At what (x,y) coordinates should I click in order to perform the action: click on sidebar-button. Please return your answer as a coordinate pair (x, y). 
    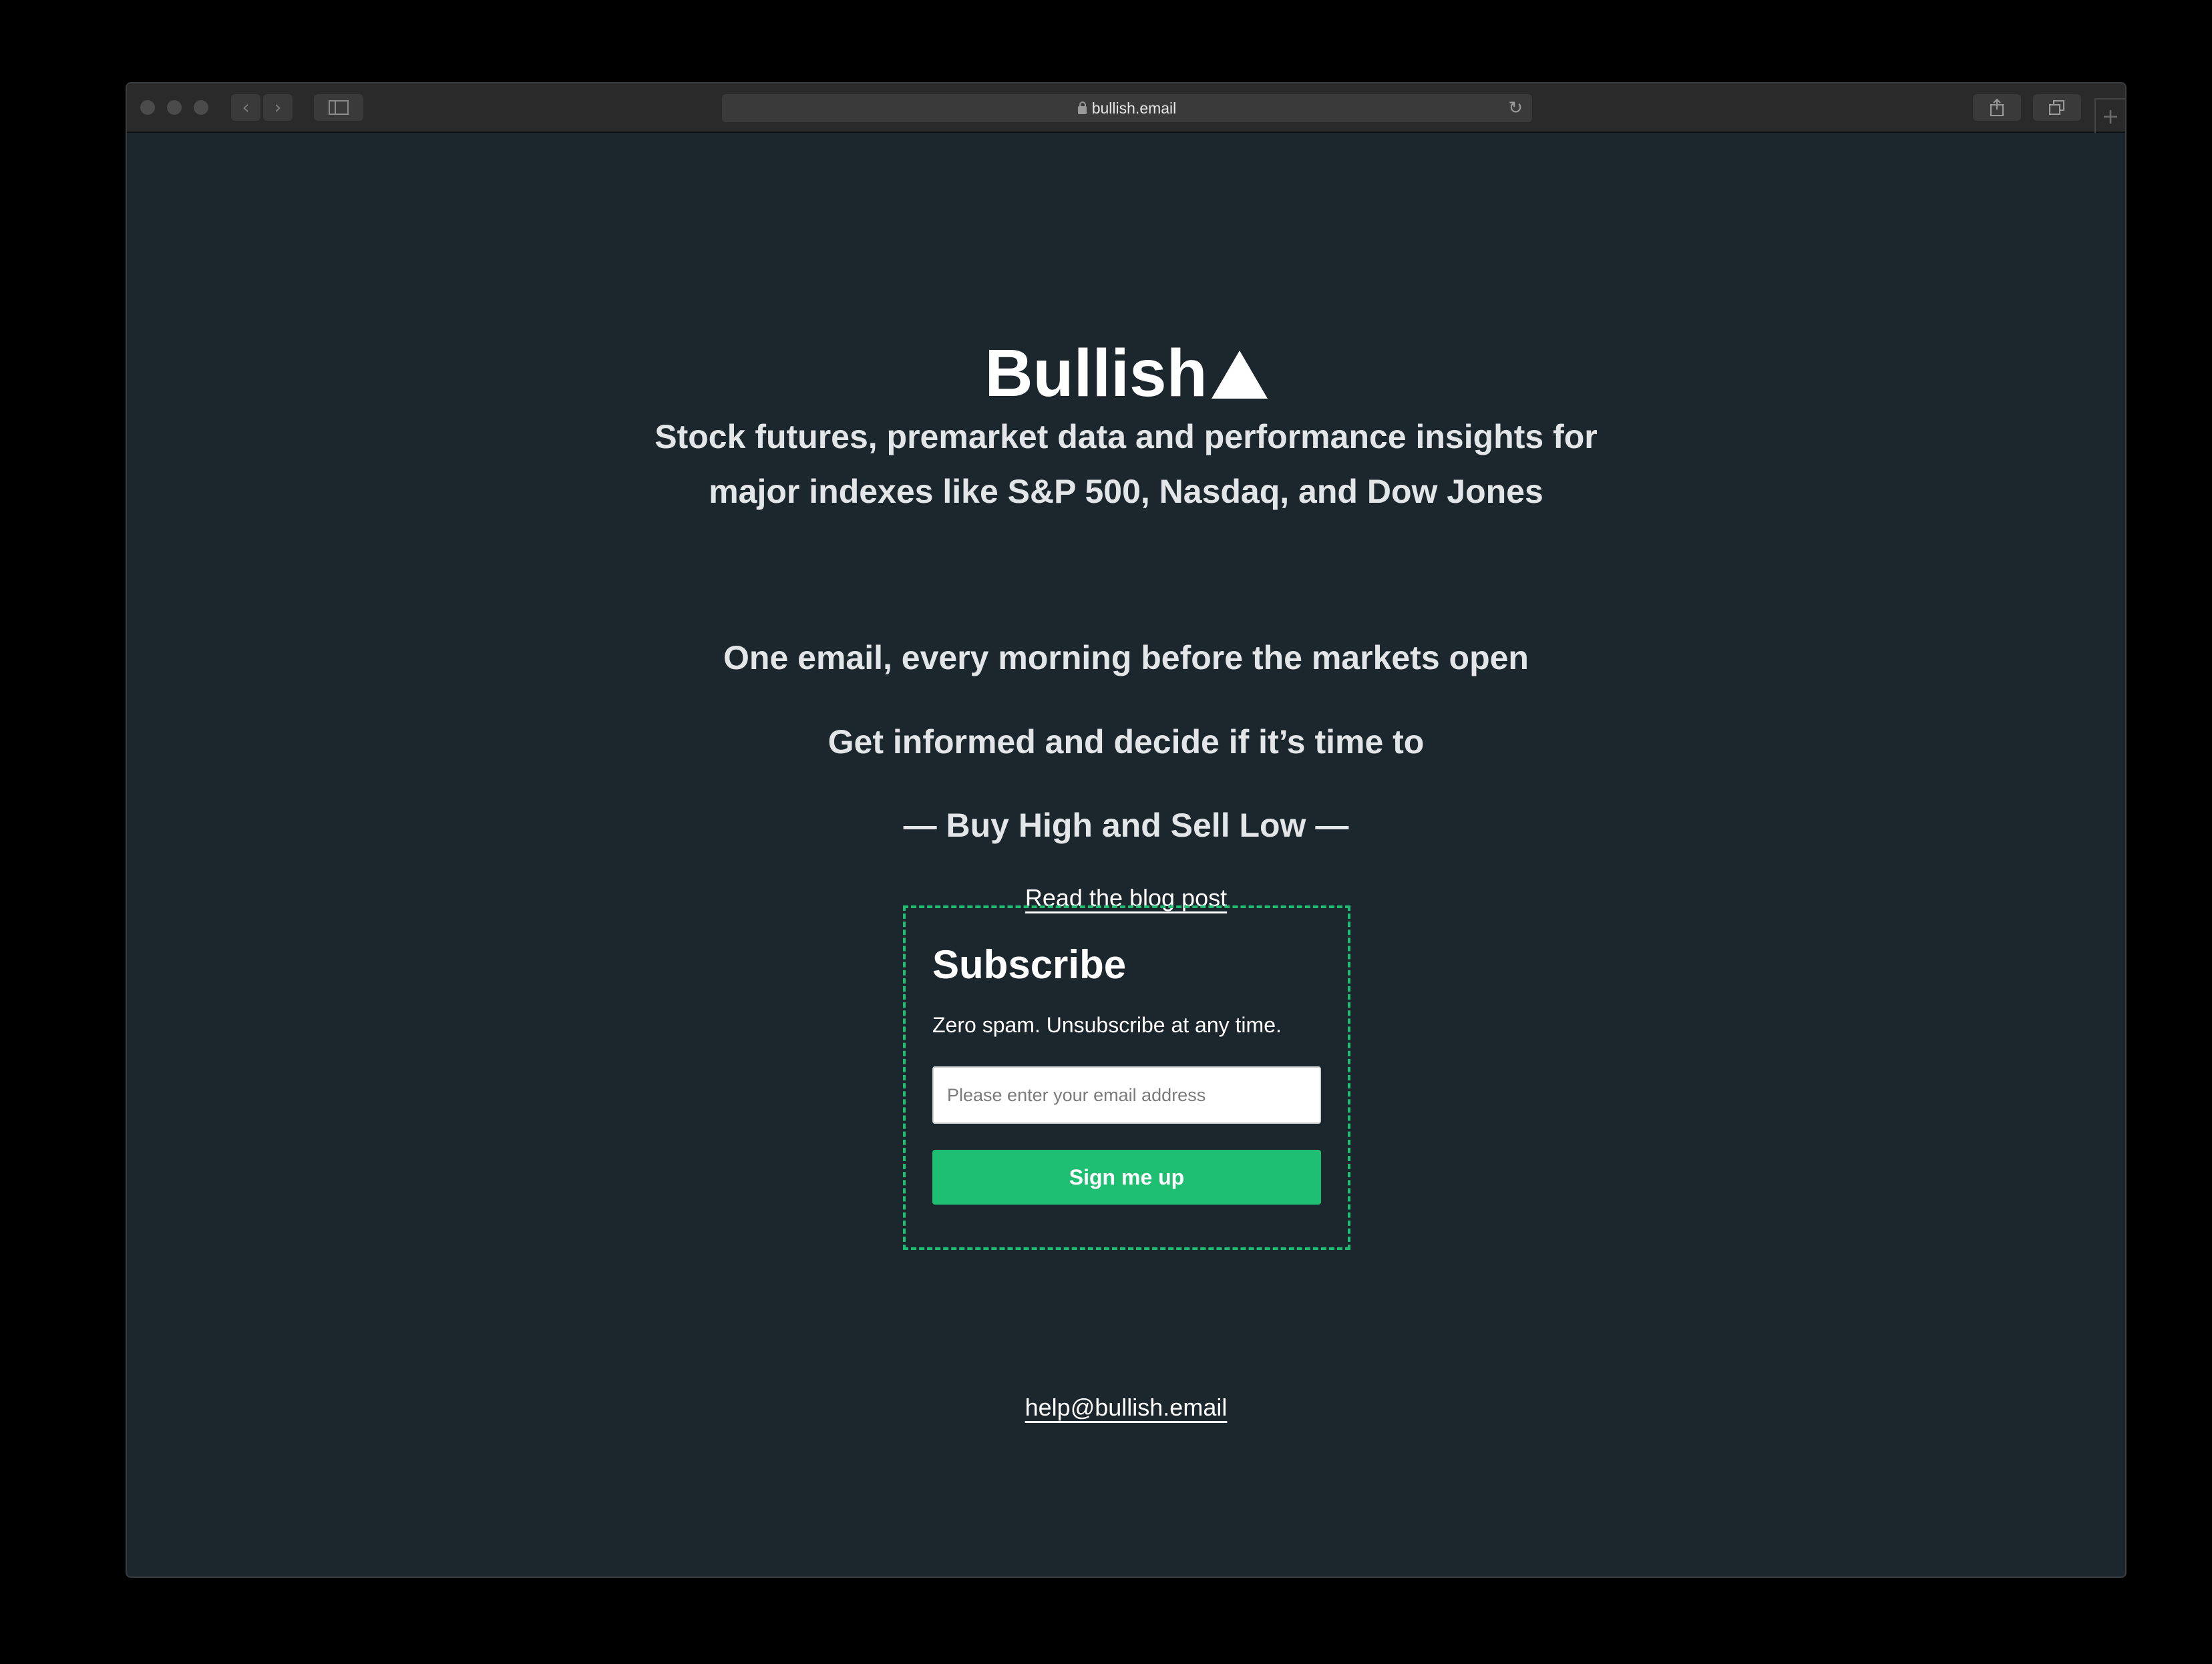
    Looking at the image, I should click on (338, 107).